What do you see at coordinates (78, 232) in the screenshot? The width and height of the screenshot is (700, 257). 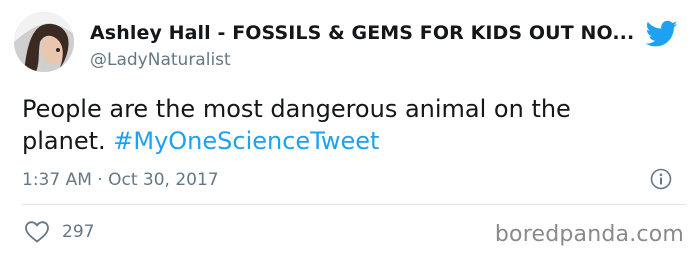 I see `like-count: 297` at bounding box center [78, 232].